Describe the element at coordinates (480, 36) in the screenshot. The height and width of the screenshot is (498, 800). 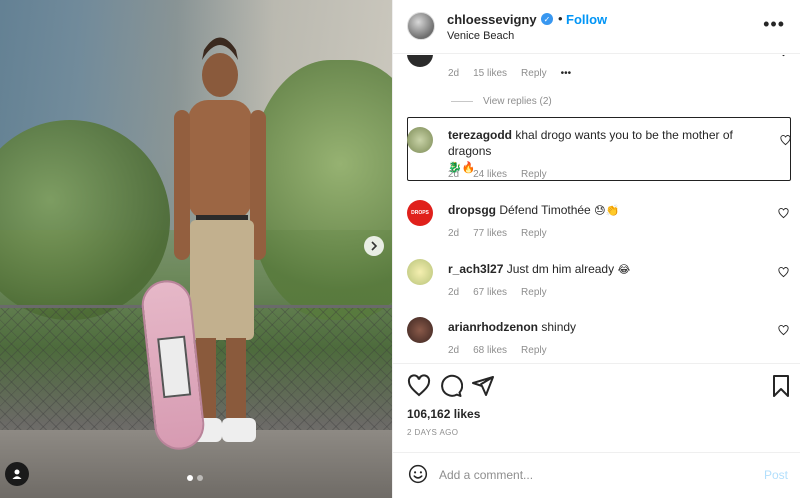
I see `post-location: Venice Beach` at that location.